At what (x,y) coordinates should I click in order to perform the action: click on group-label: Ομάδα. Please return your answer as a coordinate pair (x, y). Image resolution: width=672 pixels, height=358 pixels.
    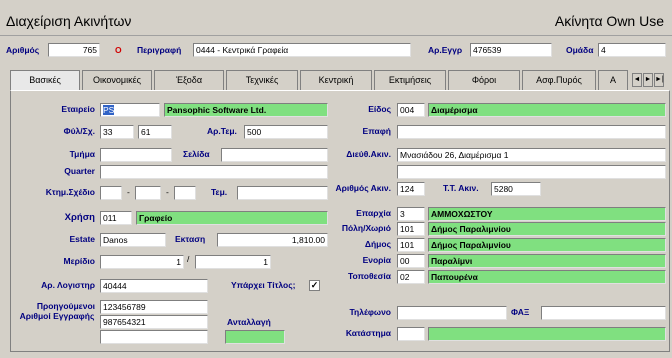
    Looking at the image, I should click on (580, 50).